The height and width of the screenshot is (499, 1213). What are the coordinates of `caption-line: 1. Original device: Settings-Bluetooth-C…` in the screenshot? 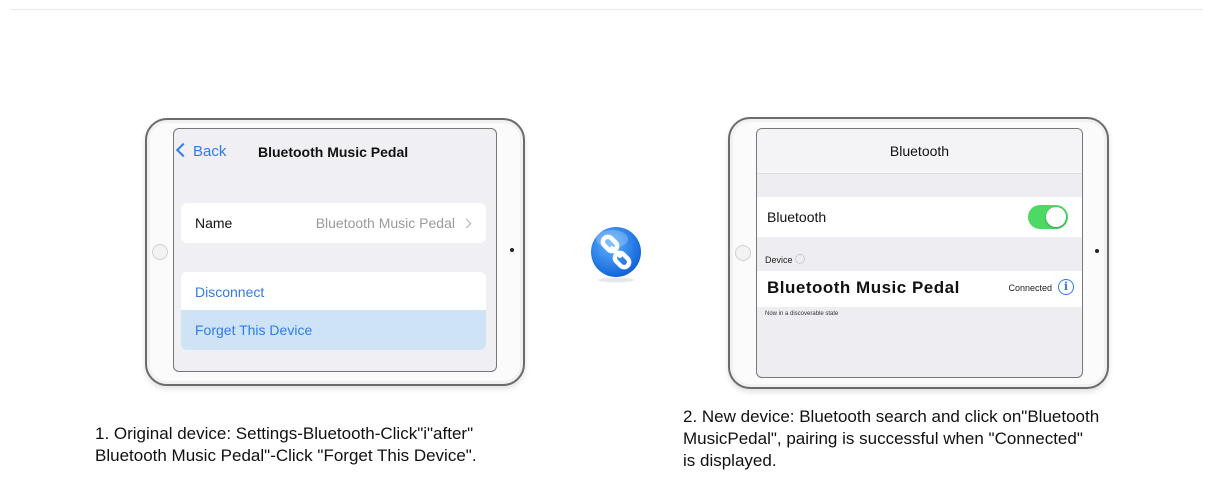 It's located at (284, 433).